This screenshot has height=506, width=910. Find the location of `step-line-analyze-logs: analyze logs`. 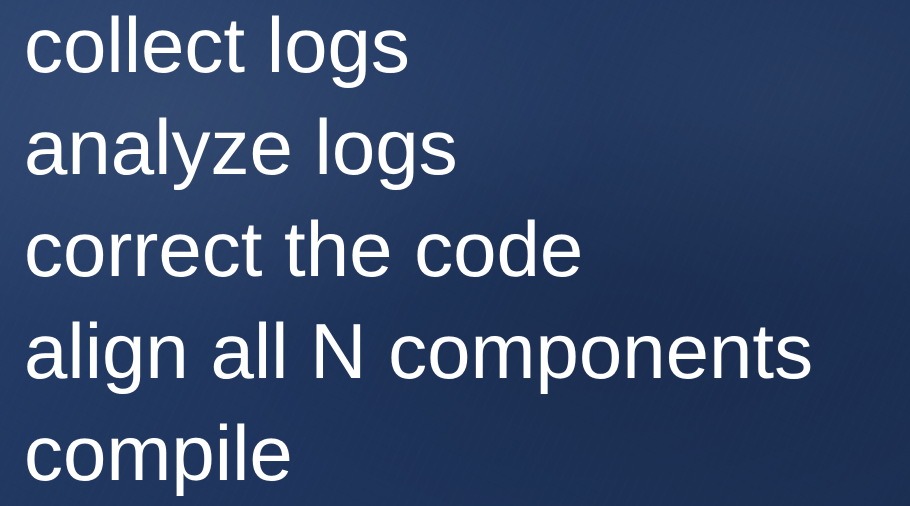

step-line-analyze-logs: analyze logs is located at coordinates (241, 147).